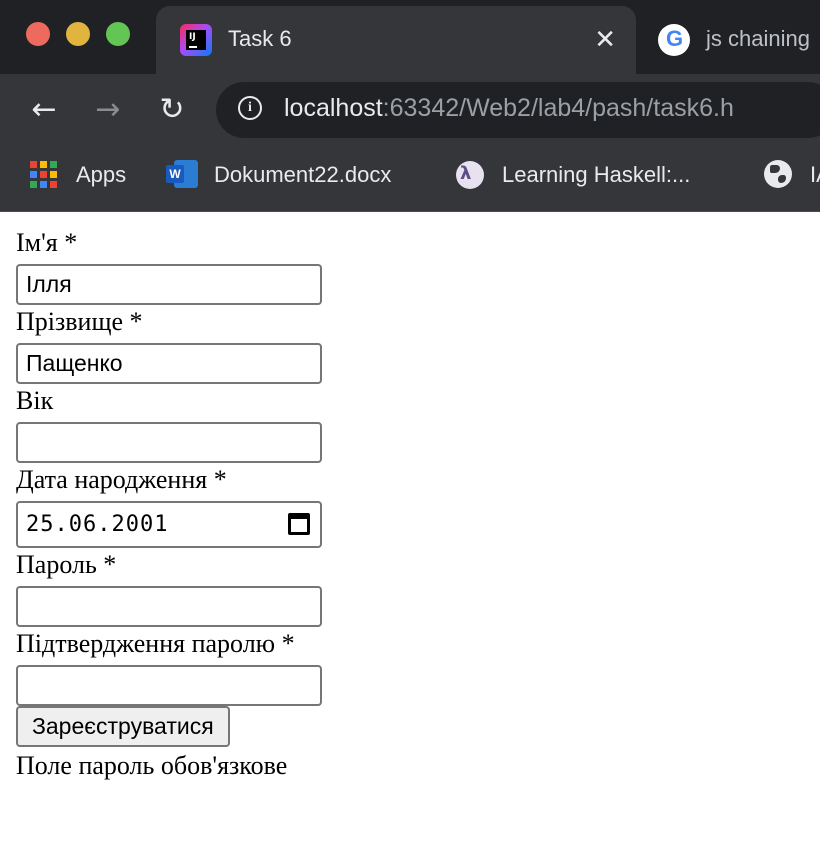  What do you see at coordinates (250, 108) in the screenshot?
I see `info-icon: i` at bounding box center [250, 108].